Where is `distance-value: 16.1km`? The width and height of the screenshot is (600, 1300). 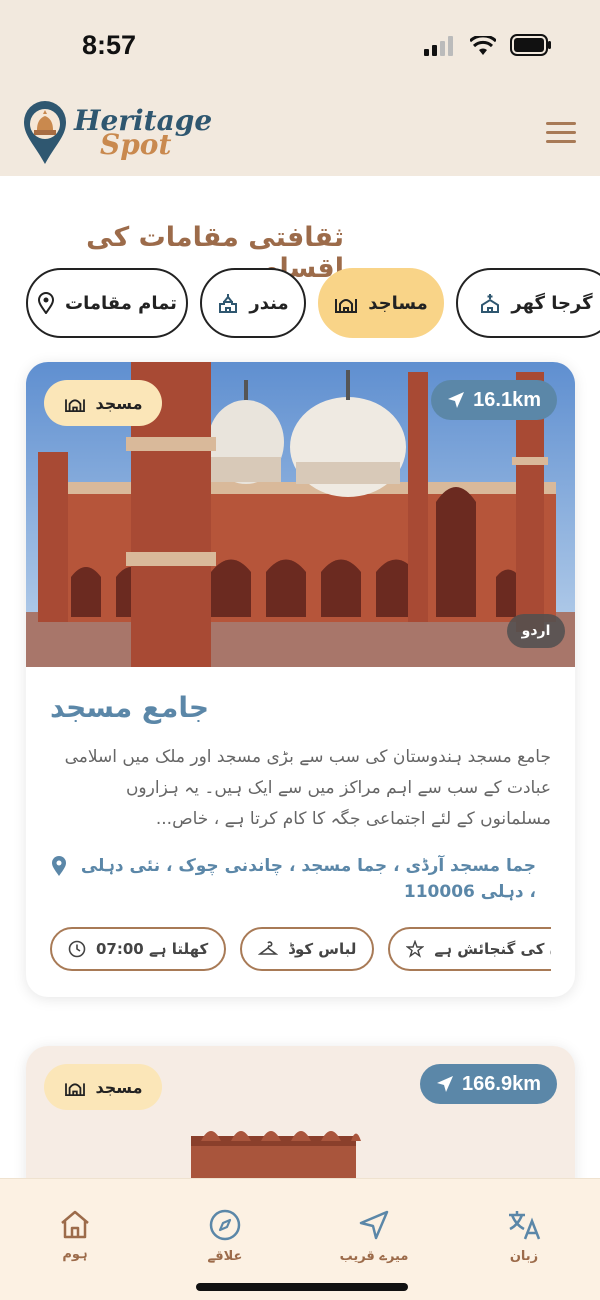
distance-value: 16.1km is located at coordinates (507, 399).